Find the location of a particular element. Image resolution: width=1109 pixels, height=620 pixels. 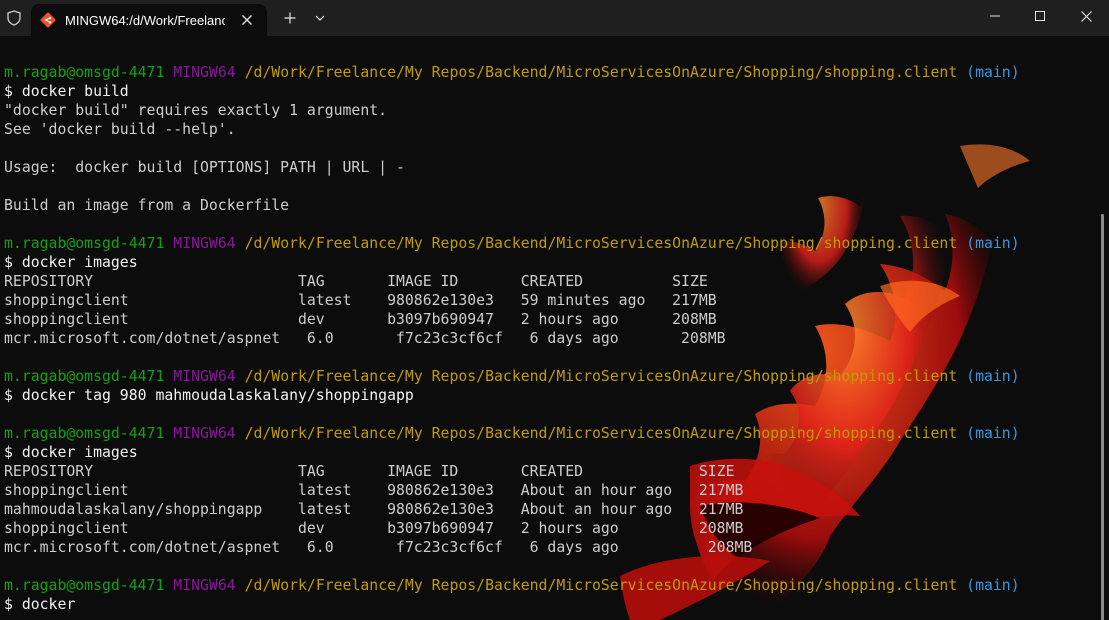

chevron-down-icon is located at coordinates (320, 18).